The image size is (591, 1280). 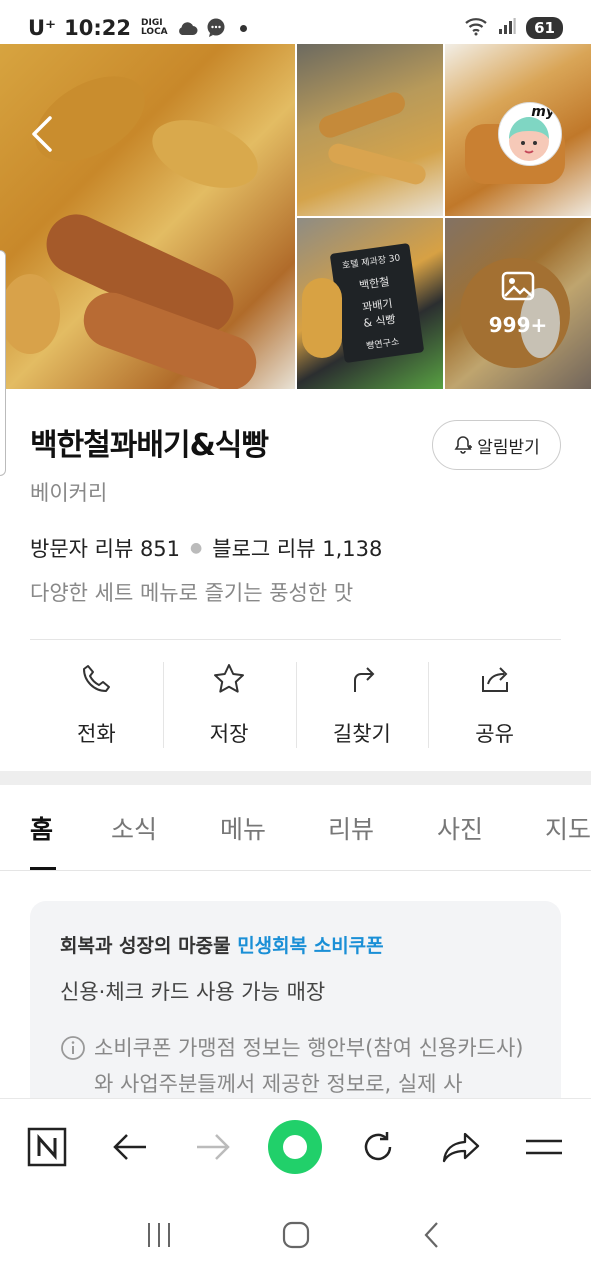 What do you see at coordinates (310, 946) in the screenshot?
I see `notice-heading-highlight: 민생회복 소비쿠폰` at bounding box center [310, 946].